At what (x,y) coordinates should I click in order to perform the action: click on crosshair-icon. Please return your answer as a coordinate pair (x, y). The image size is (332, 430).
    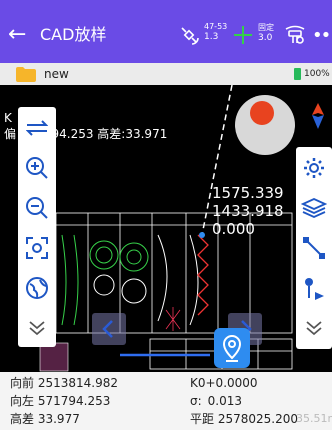
    Looking at the image, I should click on (243, 35).